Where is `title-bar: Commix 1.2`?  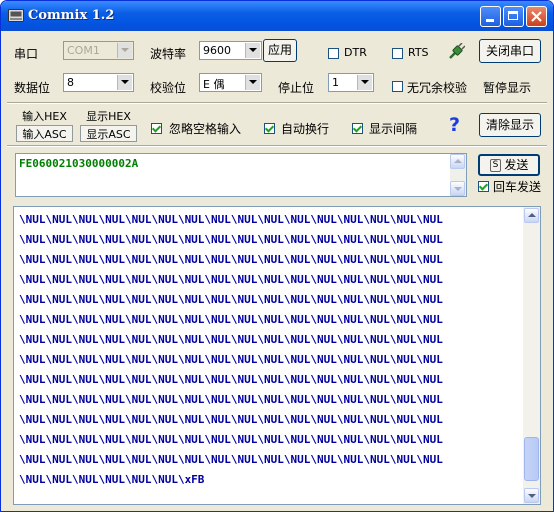 title-bar: Commix 1.2 is located at coordinates (277, 16).